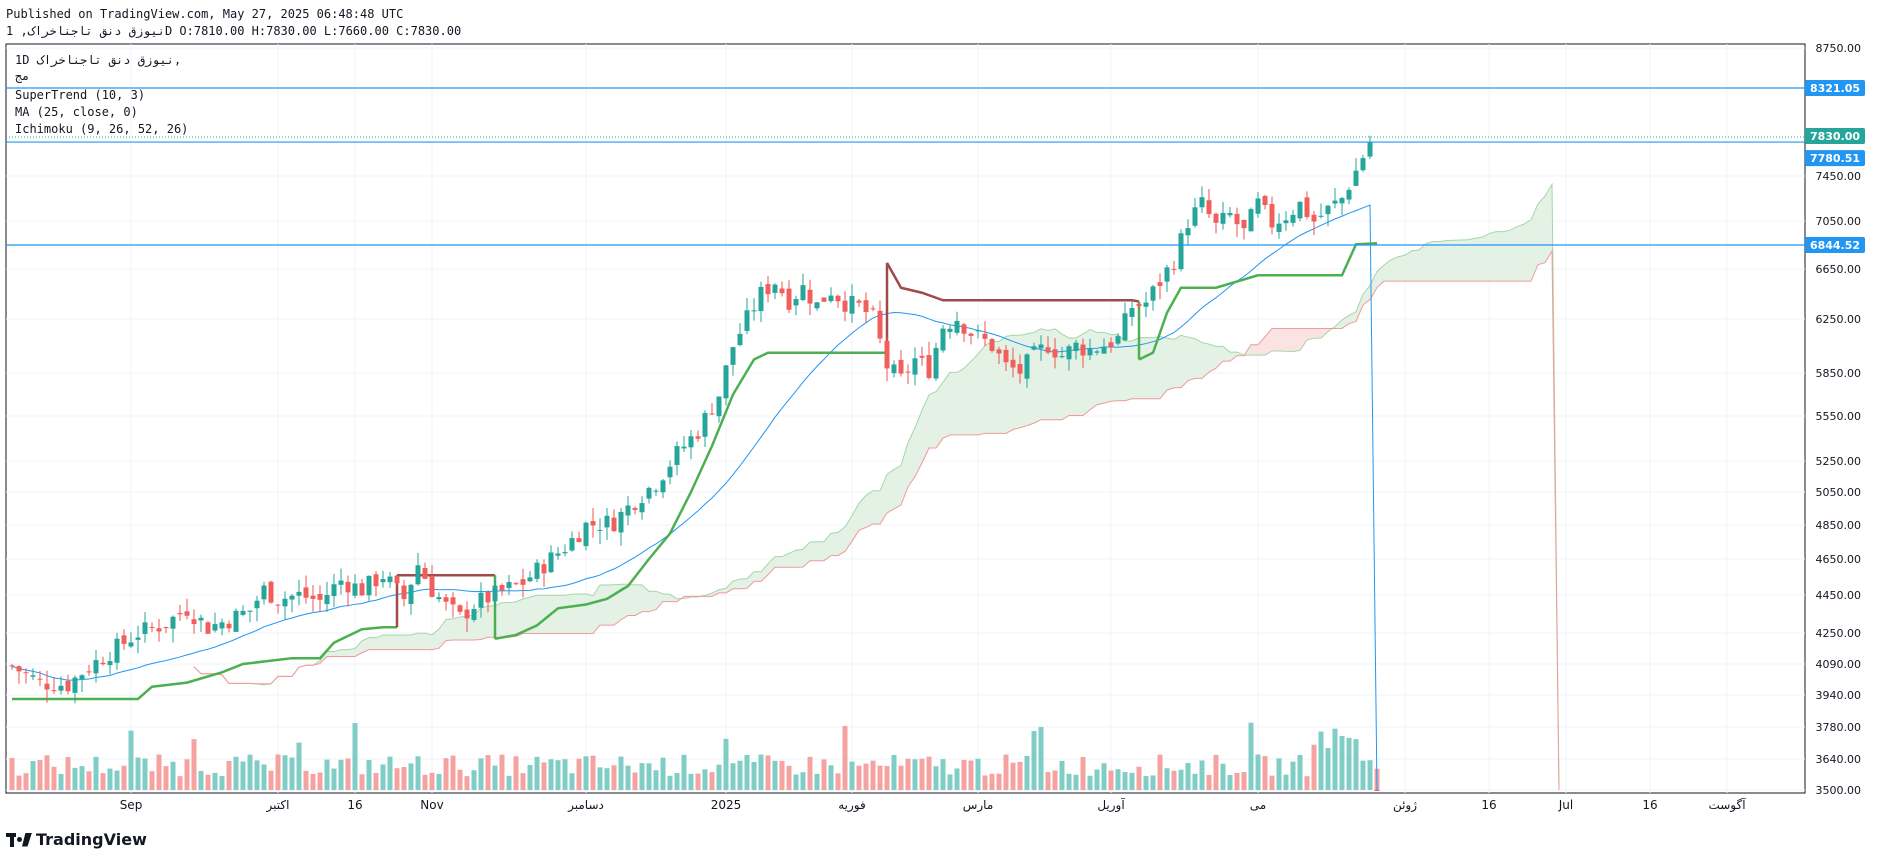  What do you see at coordinates (1839, 759) in the screenshot?
I see `y-tick-label: 3640.00` at bounding box center [1839, 759].